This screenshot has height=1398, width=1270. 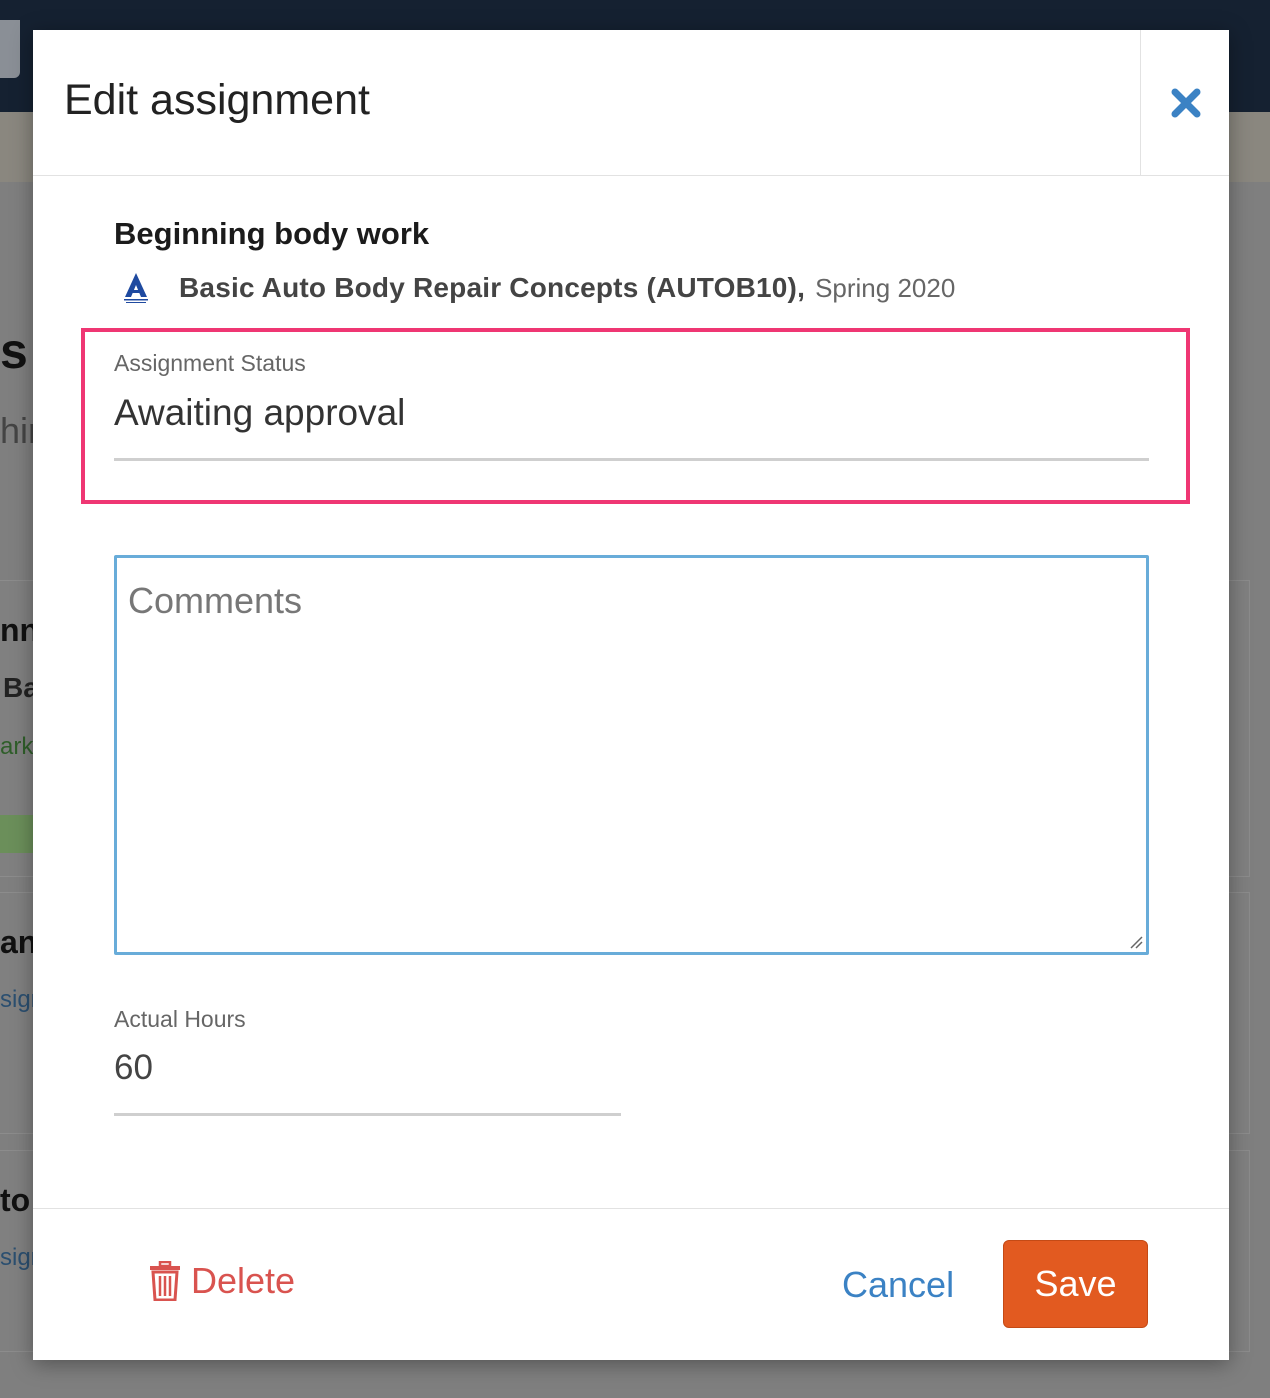 What do you see at coordinates (259, 413) in the screenshot?
I see `assignment-status-select: Awaiting approval` at bounding box center [259, 413].